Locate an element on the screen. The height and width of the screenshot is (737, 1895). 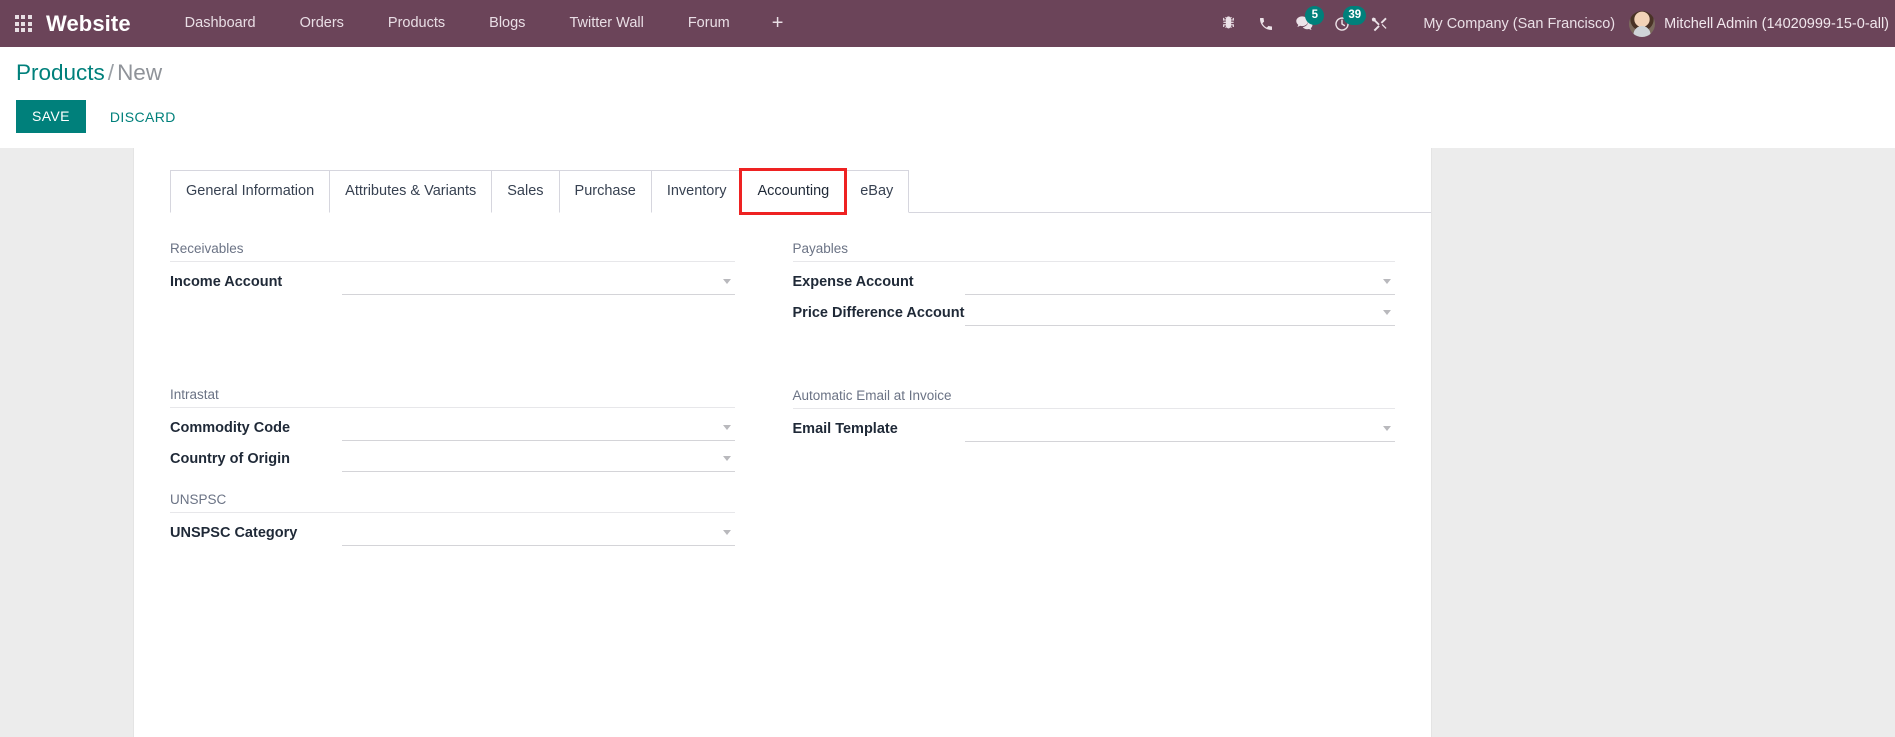
input-unspsc-category is located at coordinates (538, 532).